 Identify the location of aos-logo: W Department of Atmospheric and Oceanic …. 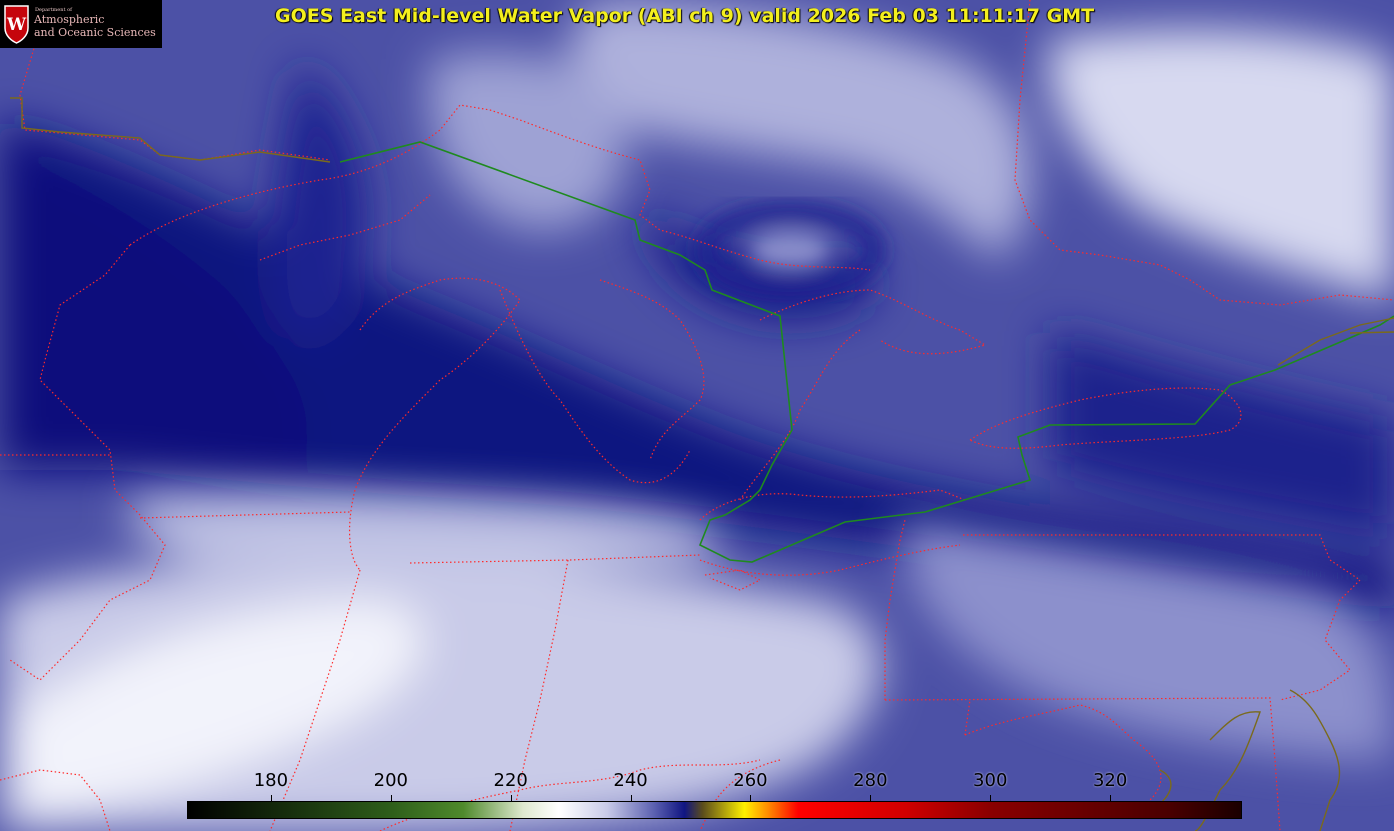
(81, 24).